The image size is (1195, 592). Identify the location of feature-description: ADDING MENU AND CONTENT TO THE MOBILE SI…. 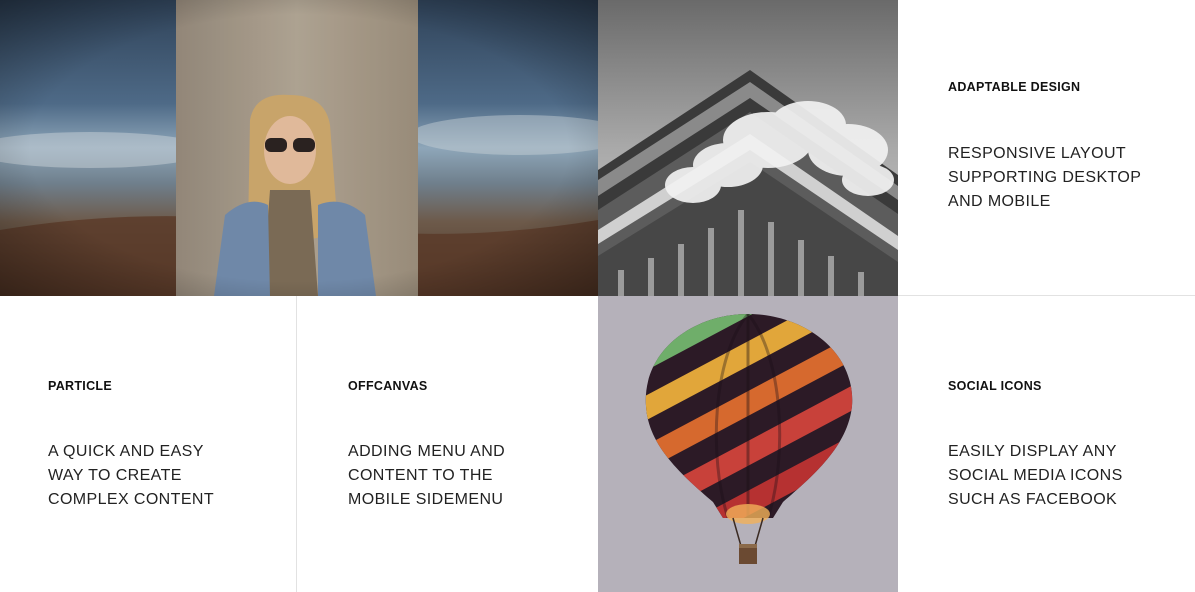
(427, 475).